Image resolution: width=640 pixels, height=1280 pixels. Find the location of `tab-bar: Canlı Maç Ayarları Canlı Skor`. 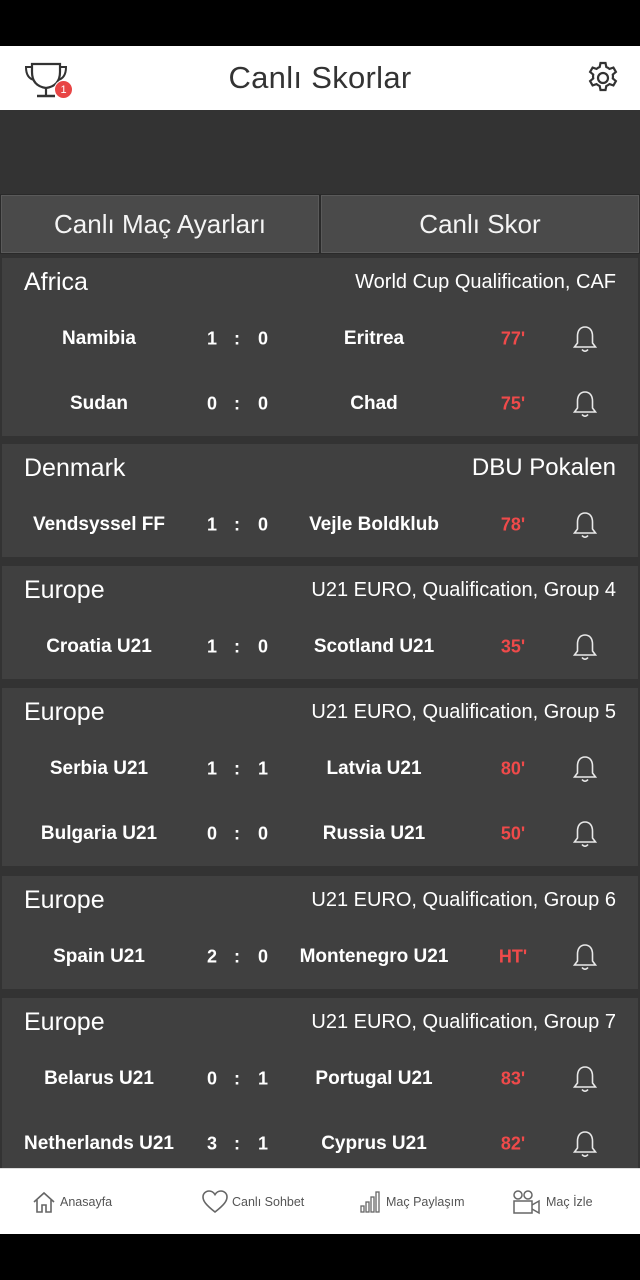

tab-bar: Canlı Maç Ayarları Canlı Skor is located at coordinates (320, 224).